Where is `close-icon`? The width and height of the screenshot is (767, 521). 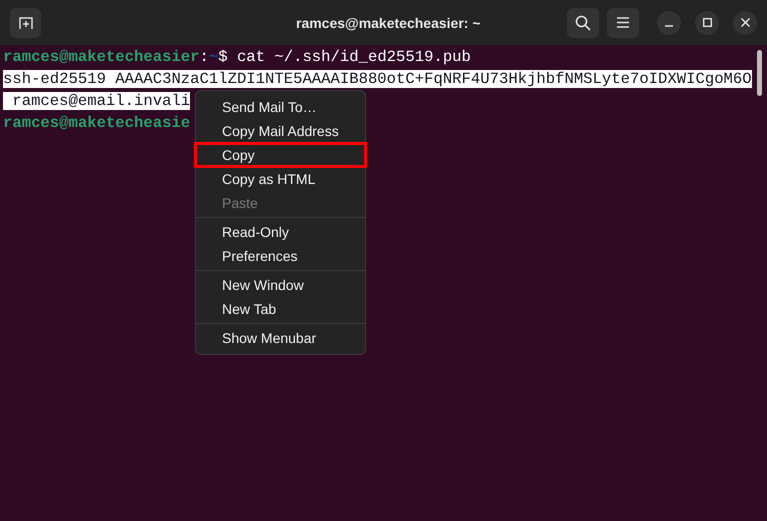 close-icon is located at coordinates (745, 22).